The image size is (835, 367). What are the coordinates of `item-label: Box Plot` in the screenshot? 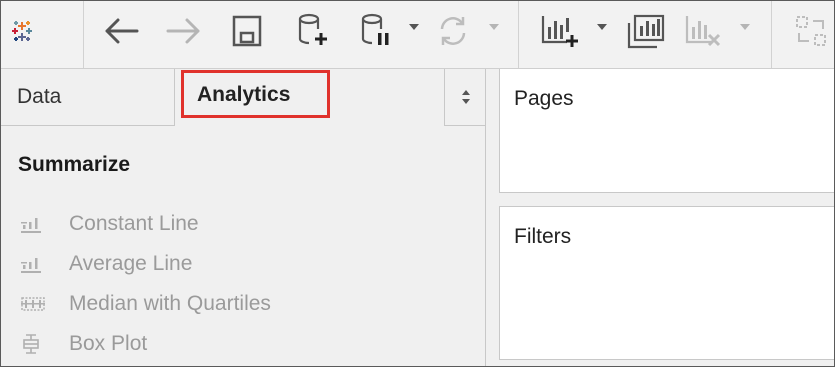 It's located at (108, 343).